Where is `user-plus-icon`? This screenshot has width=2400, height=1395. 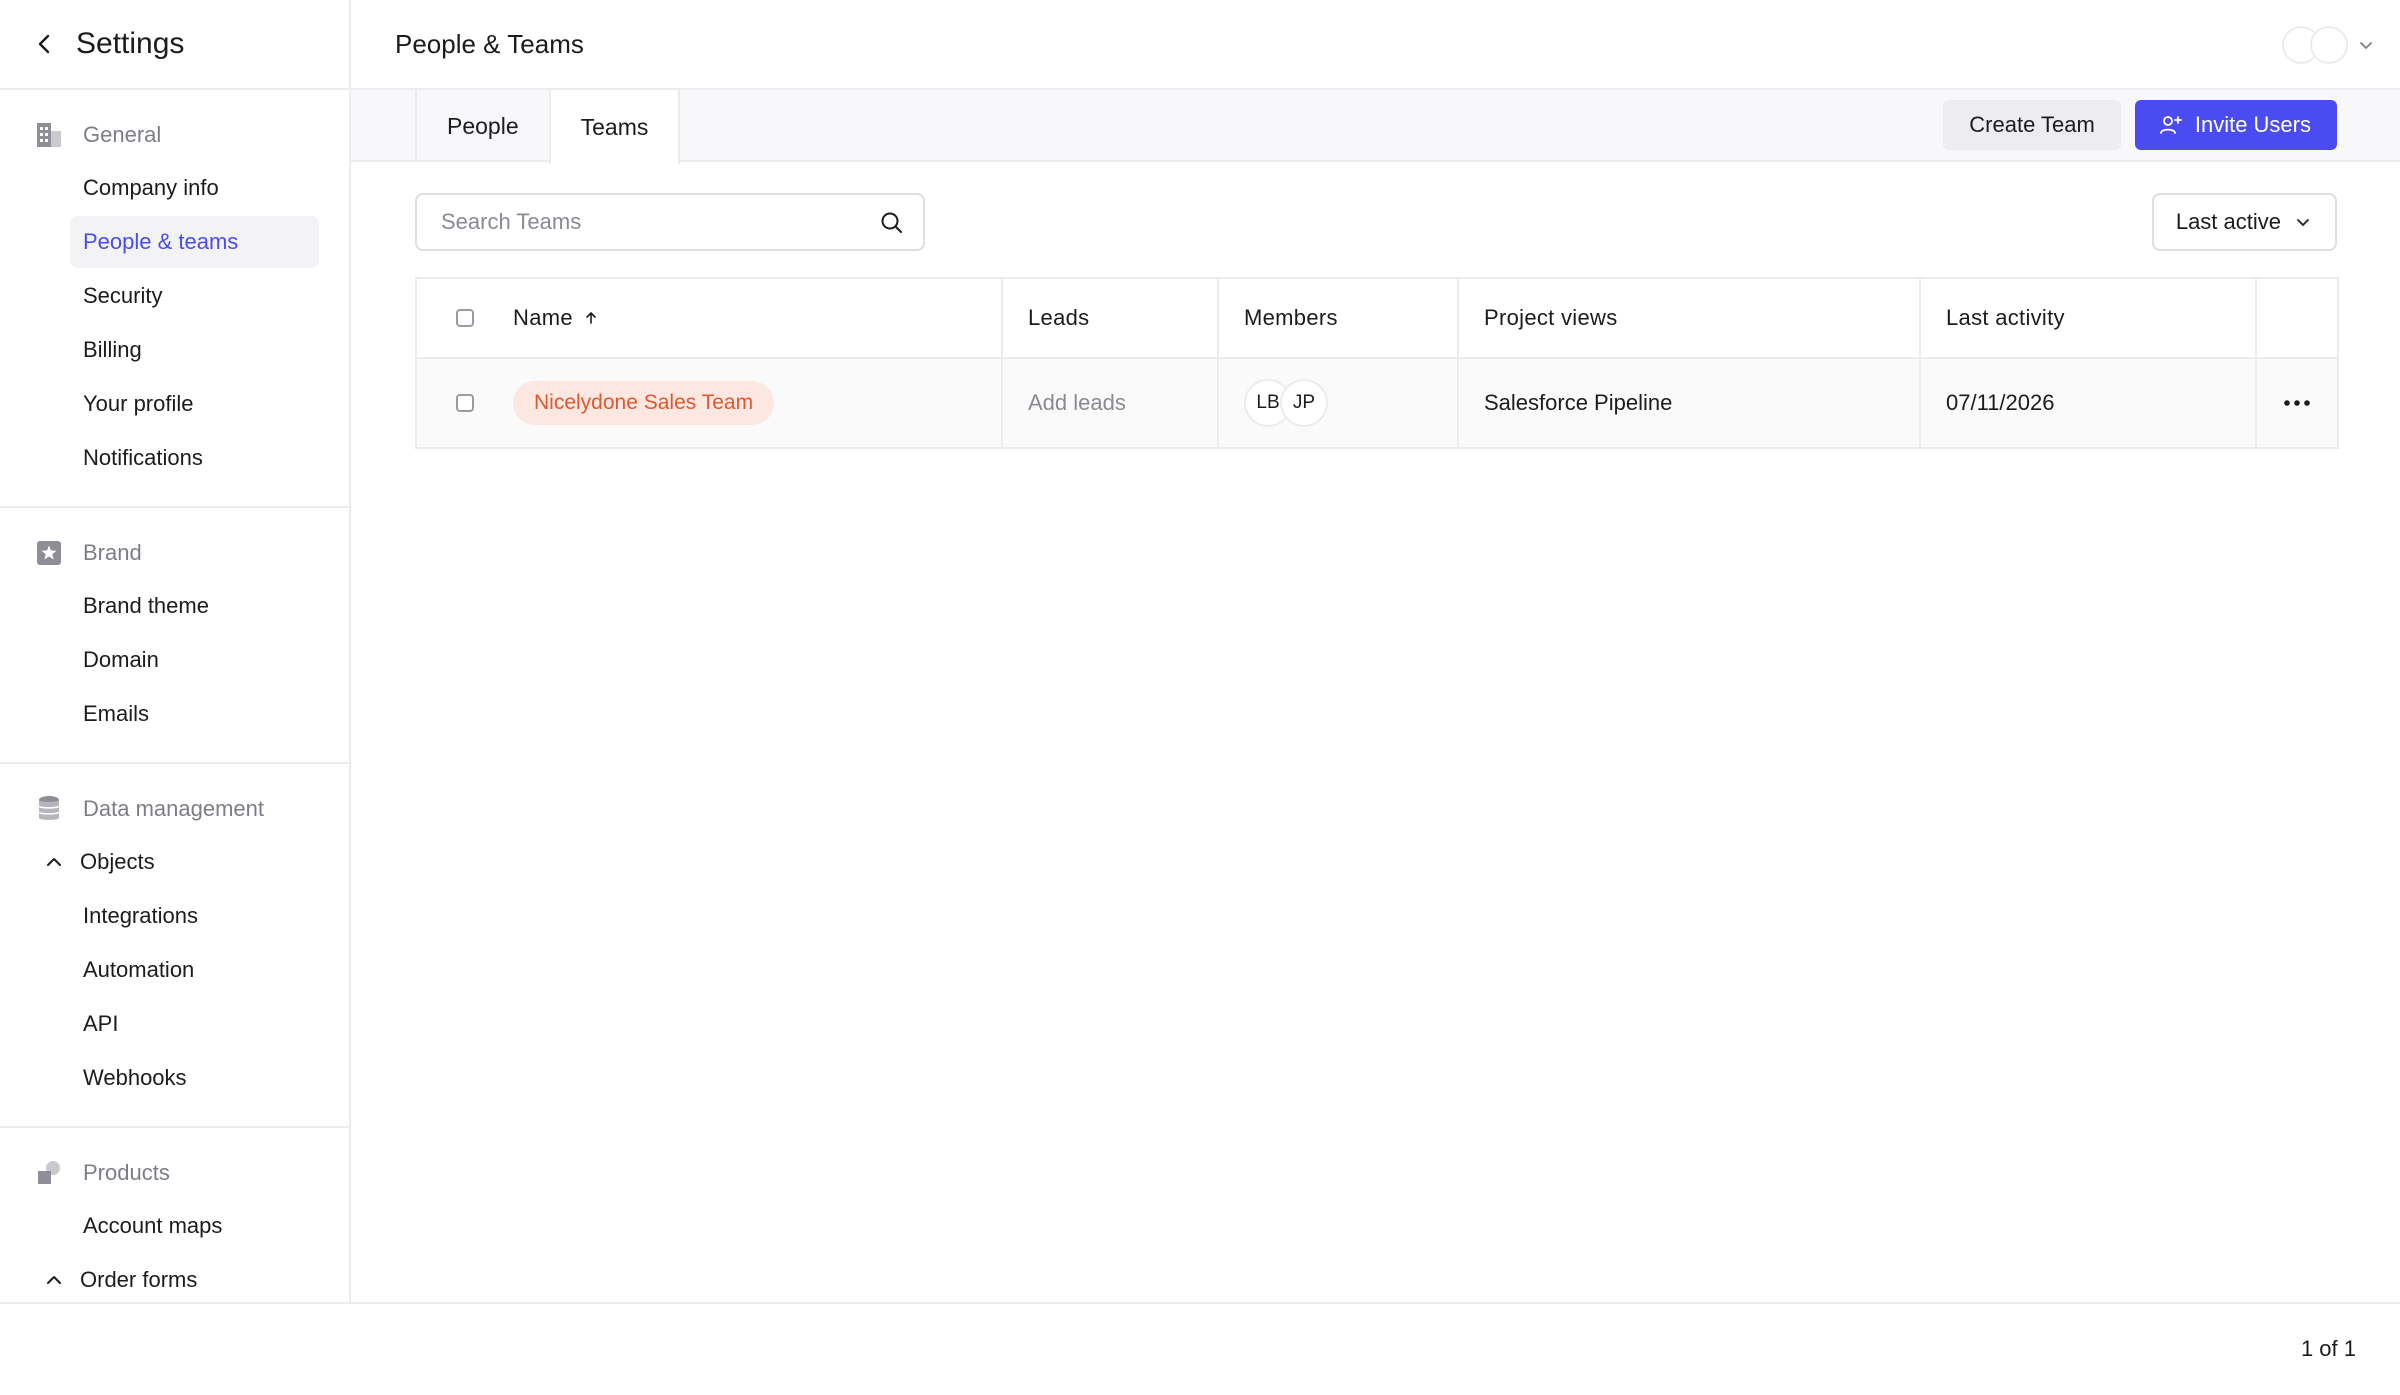 user-plus-icon is located at coordinates (2171, 125).